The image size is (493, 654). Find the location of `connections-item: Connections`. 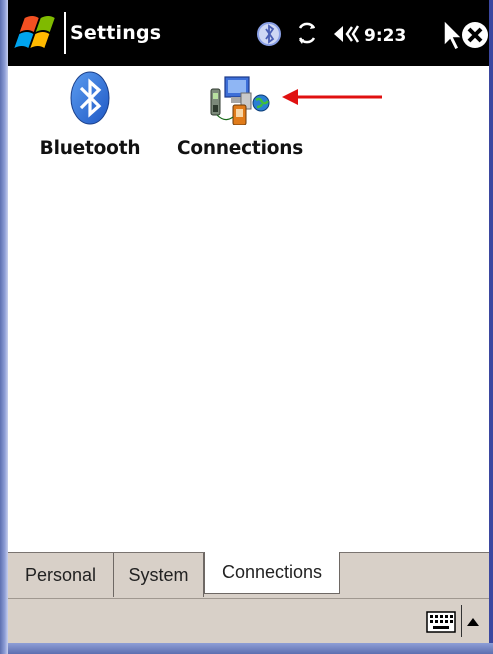

connections-item: Connections is located at coordinates (240, 112).